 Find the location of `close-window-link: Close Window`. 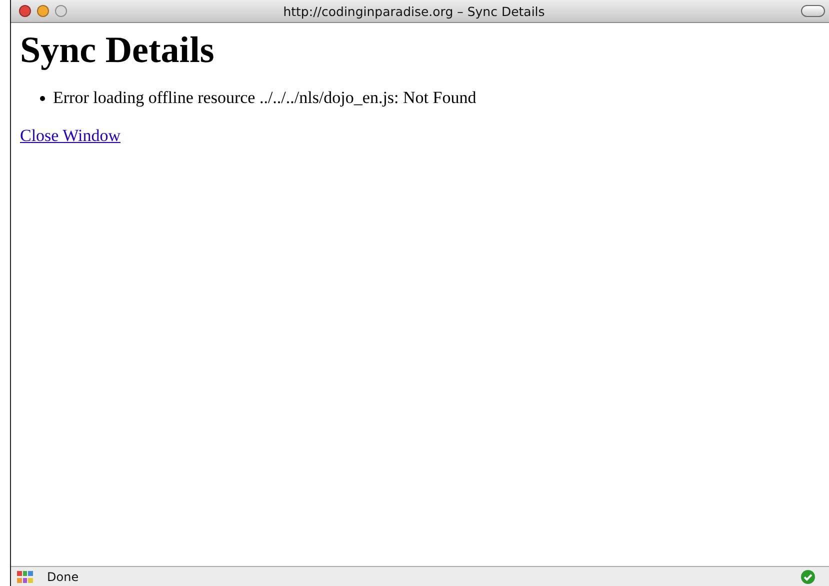

close-window-link: Close Window is located at coordinates (70, 135).